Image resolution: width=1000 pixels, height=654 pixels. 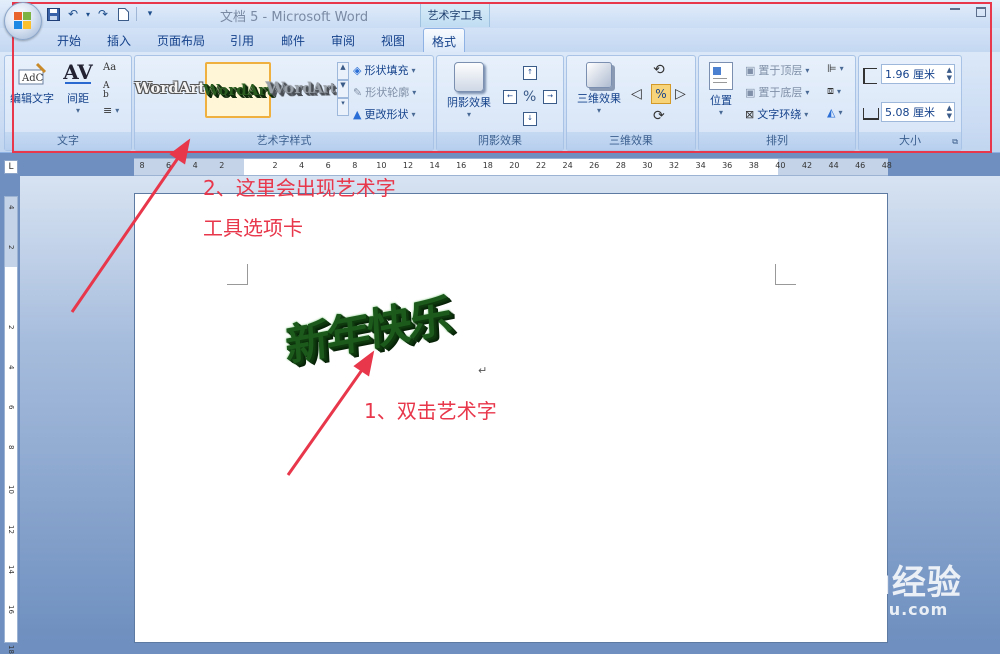 I want to click on tilt-left-icon: ◁, so click(x=636, y=94).